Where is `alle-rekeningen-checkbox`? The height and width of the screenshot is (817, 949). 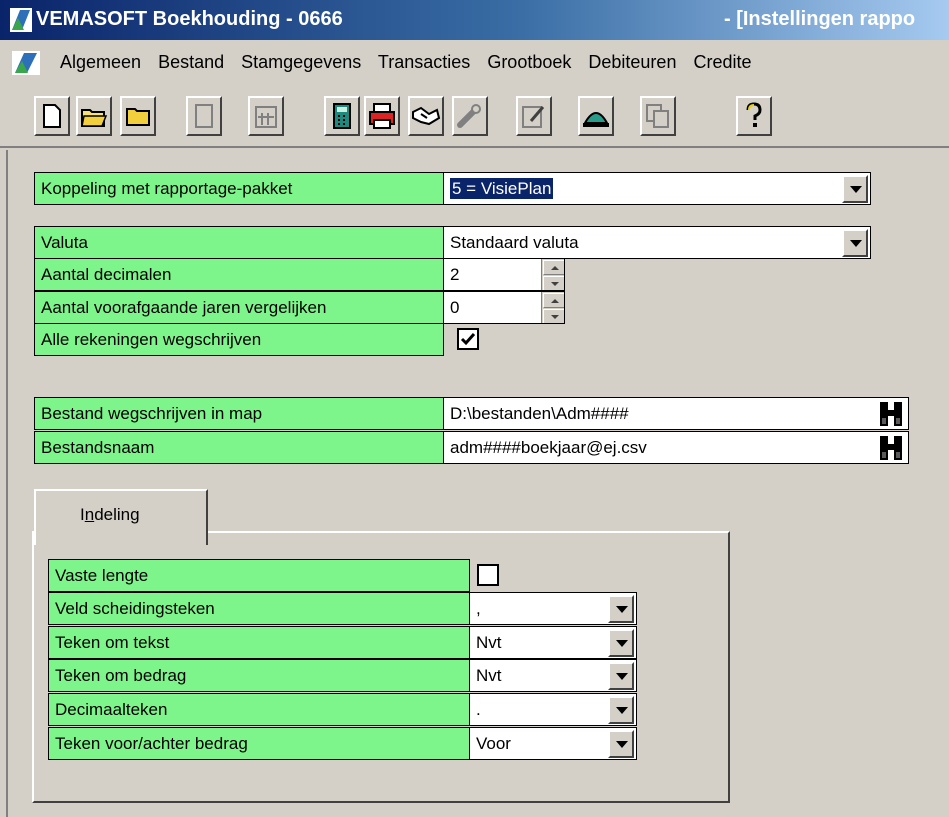 alle-rekeningen-checkbox is located at coordinates (468, 339).